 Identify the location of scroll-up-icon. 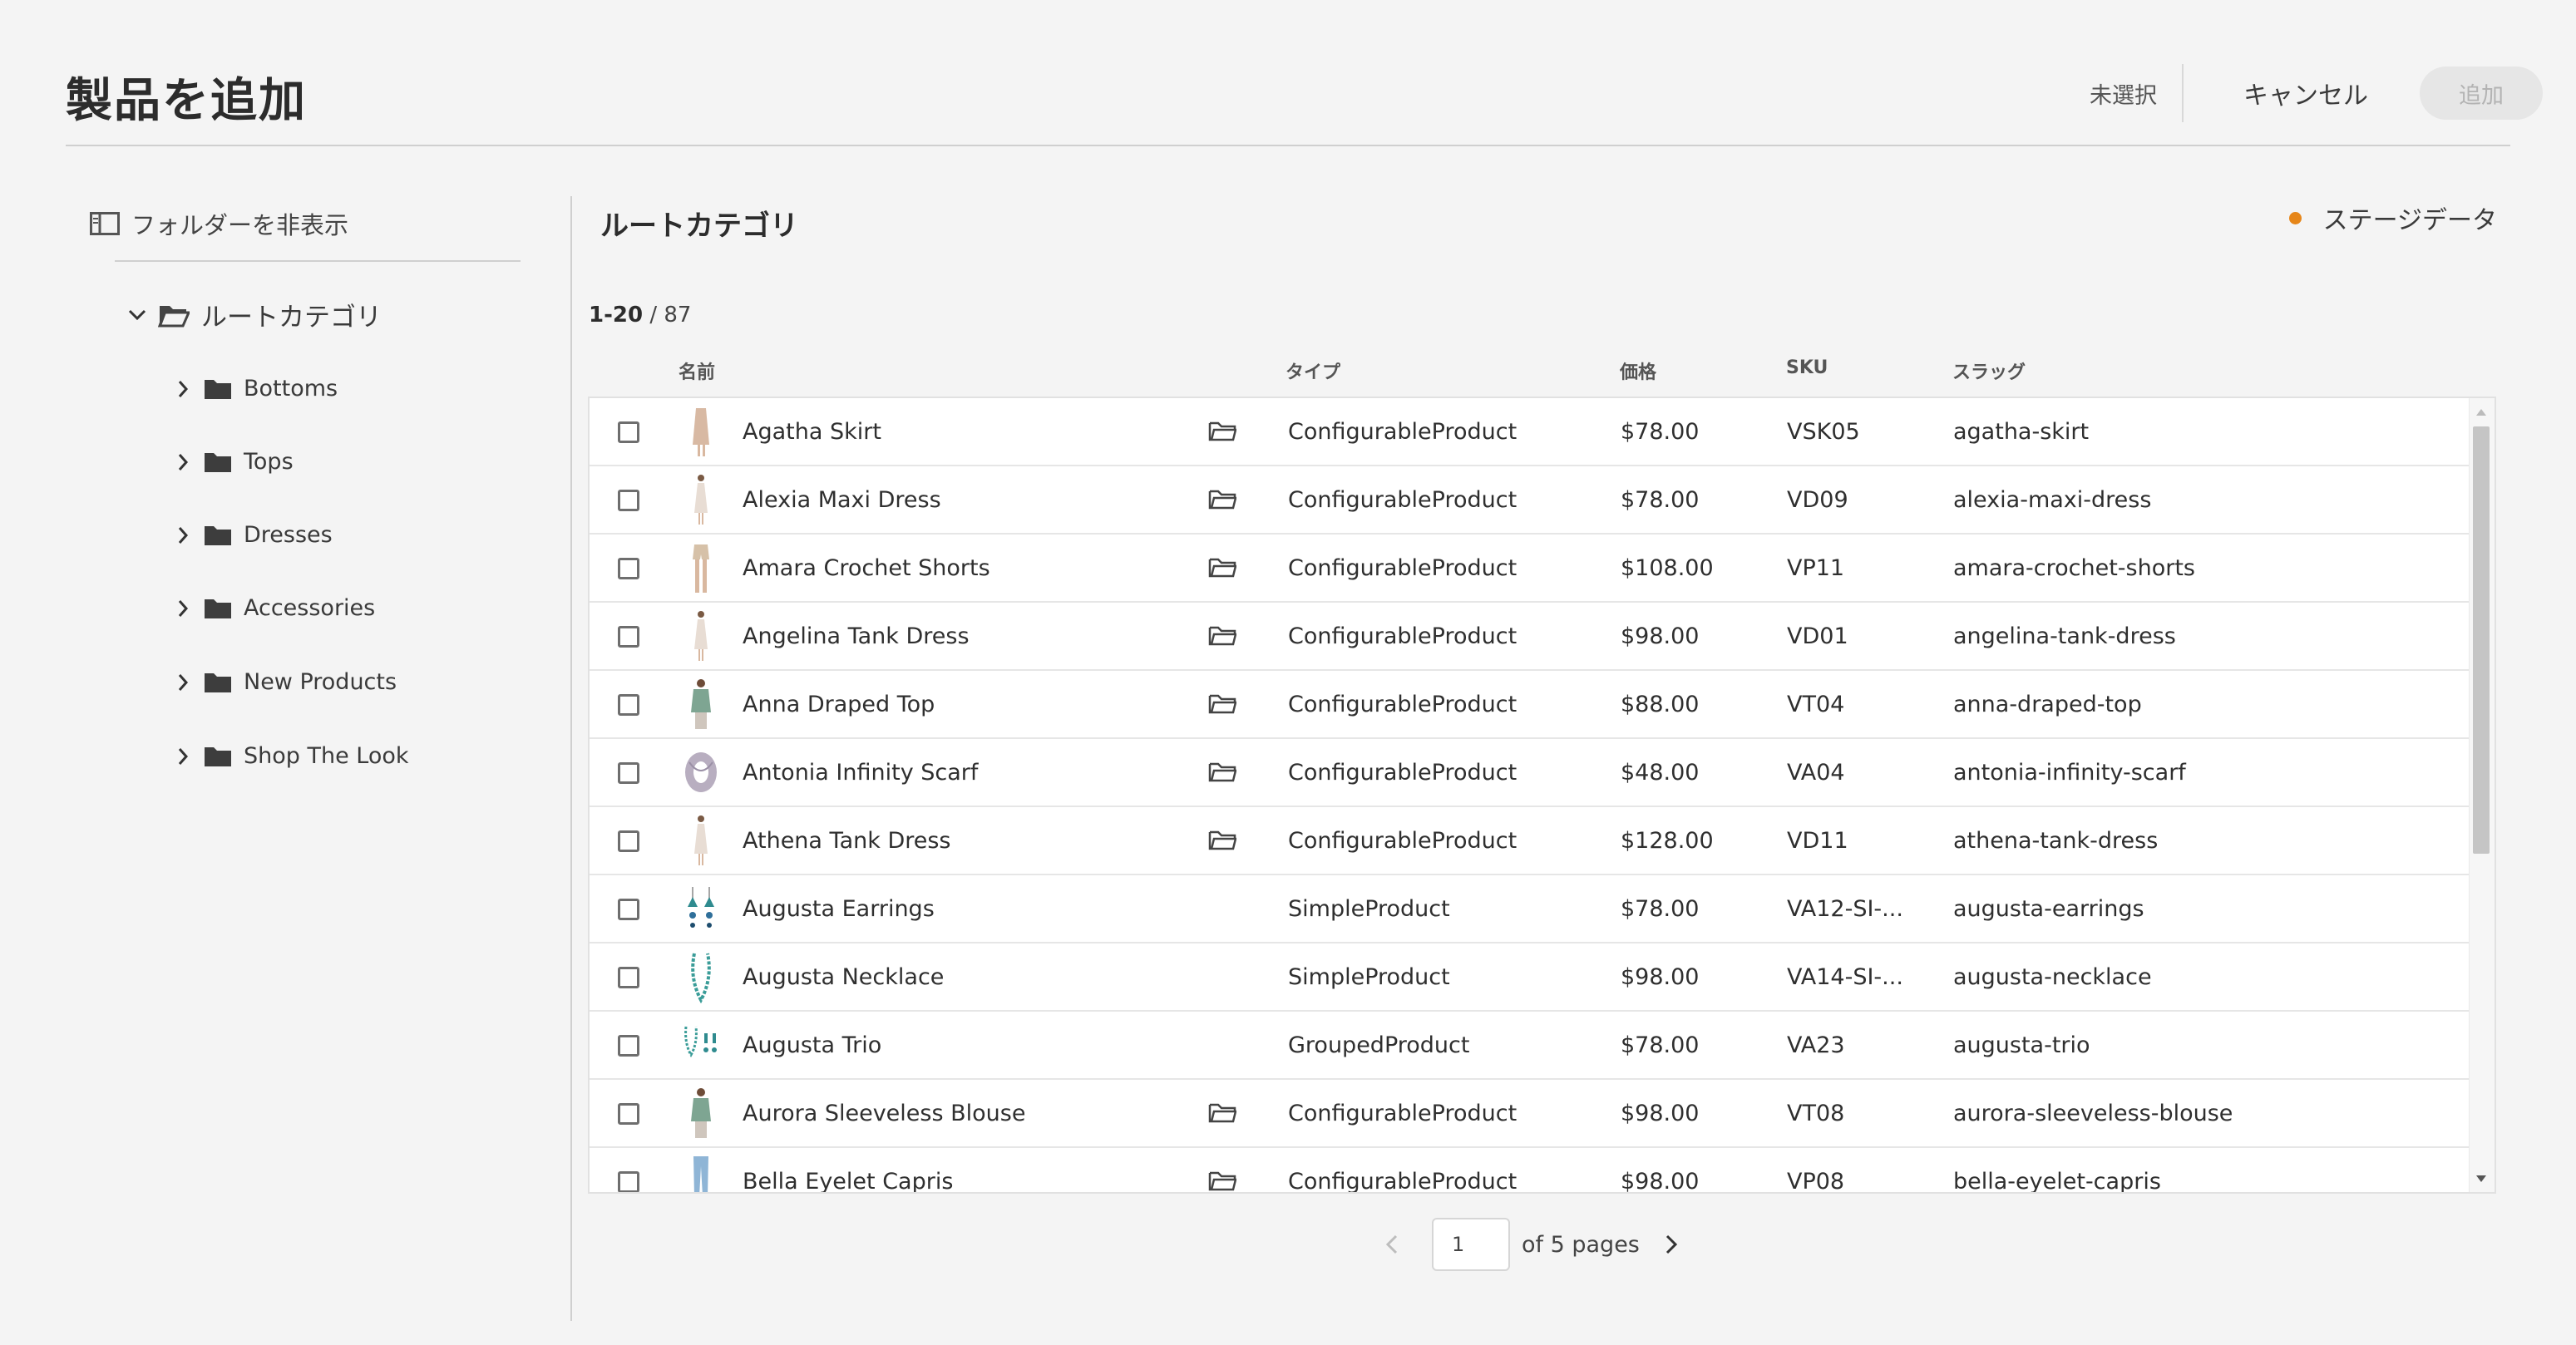
(2481, 411).